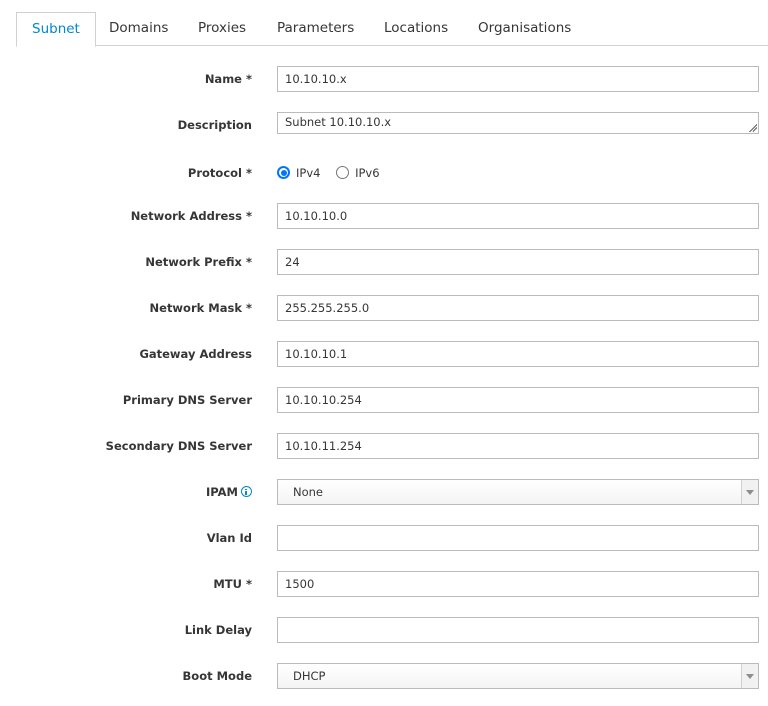  I want to click on radio-ipv4-label: IPv4, so click(308, 173).